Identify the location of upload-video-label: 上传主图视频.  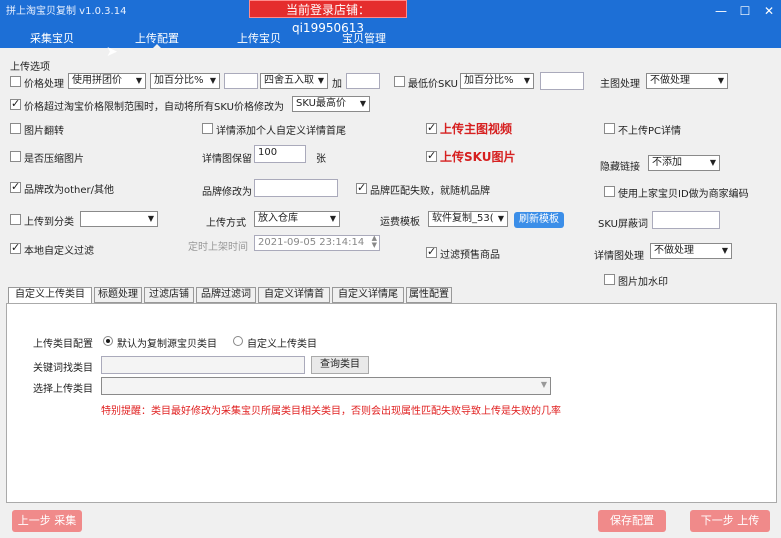
(476, 129).